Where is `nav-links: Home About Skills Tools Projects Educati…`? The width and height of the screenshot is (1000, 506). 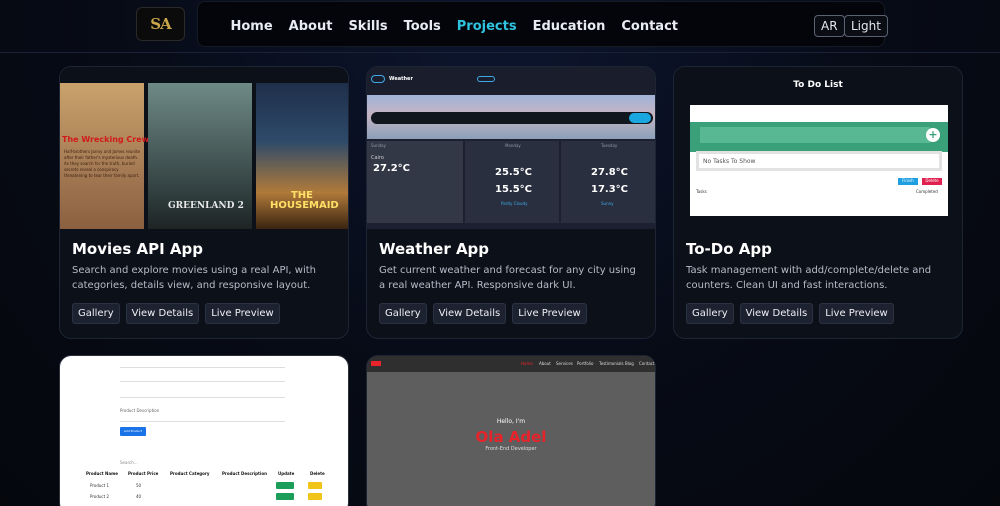
nav-links: Home About Skills Tools Projects Educati… is located at coordinates (454, 26).